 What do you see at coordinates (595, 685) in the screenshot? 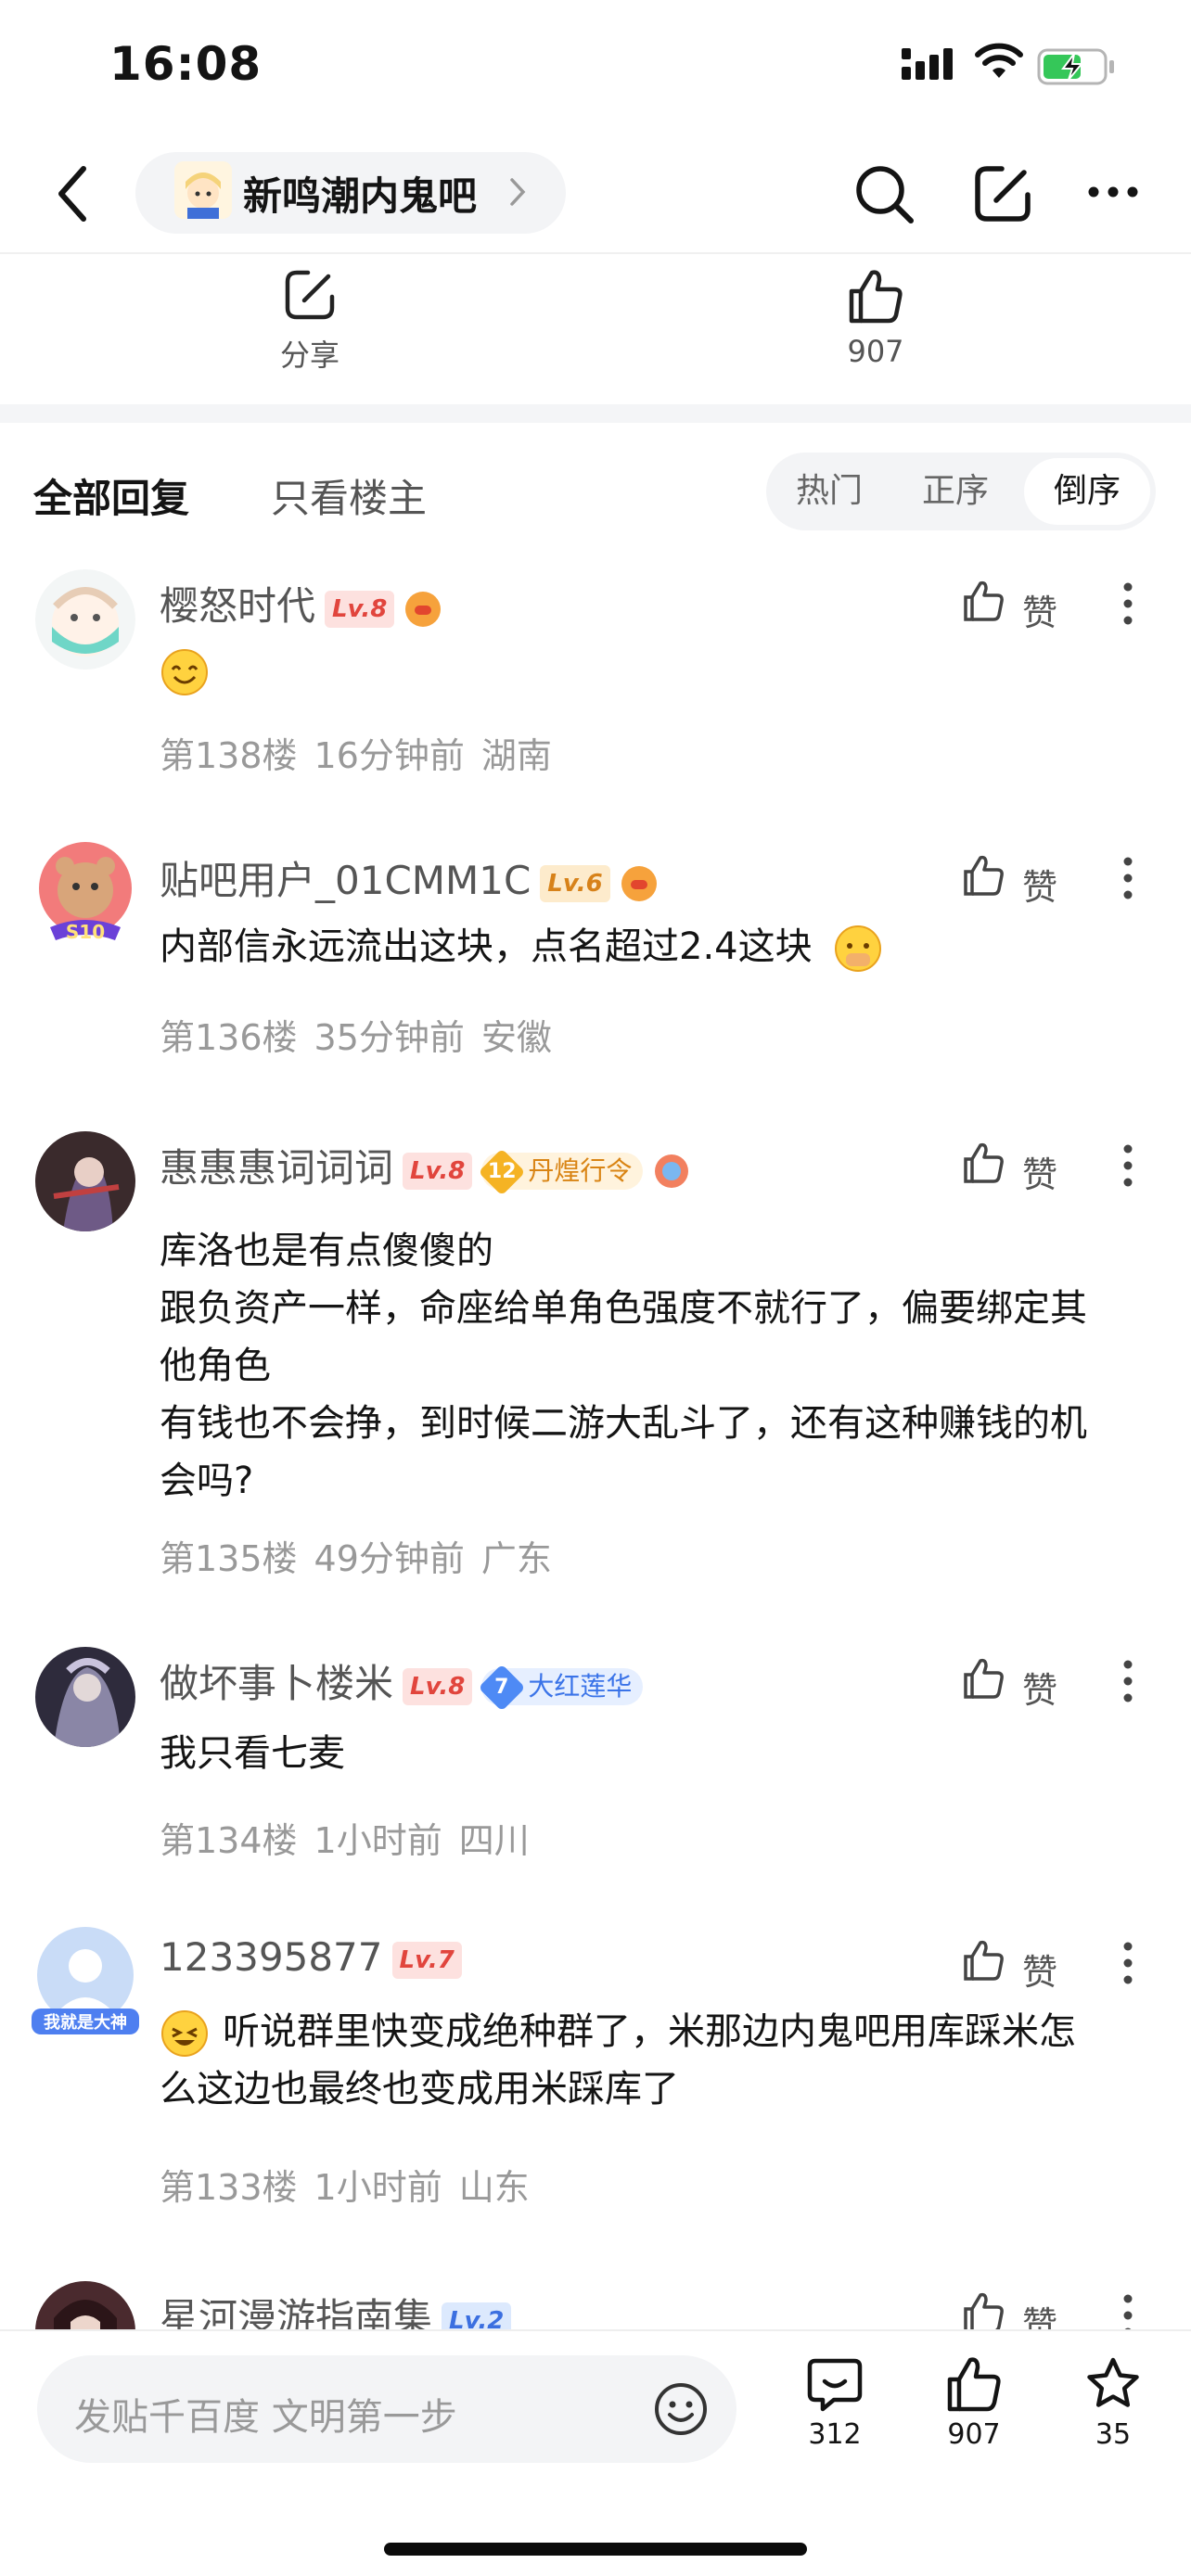
I see `comment-item: 樱怒时代 Lv.8 第138楼 16分钟前 湖南 赞` at bounding box center [595, 685].